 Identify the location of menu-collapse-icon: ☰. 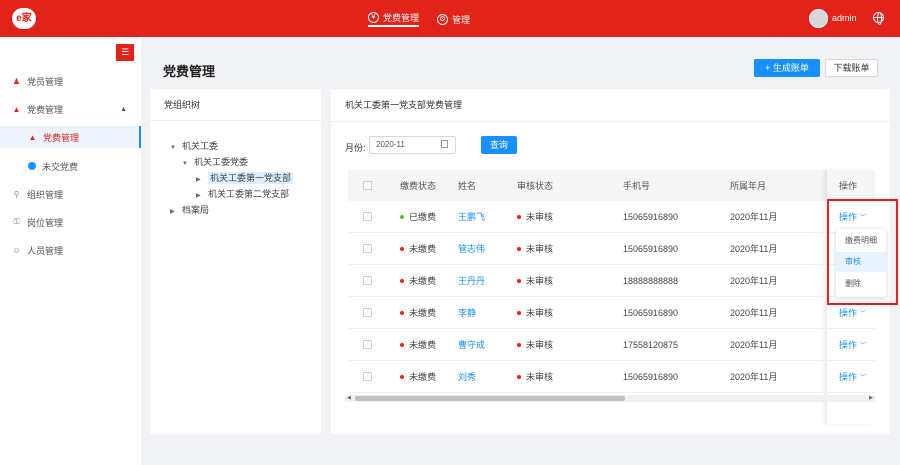
(125, 52).